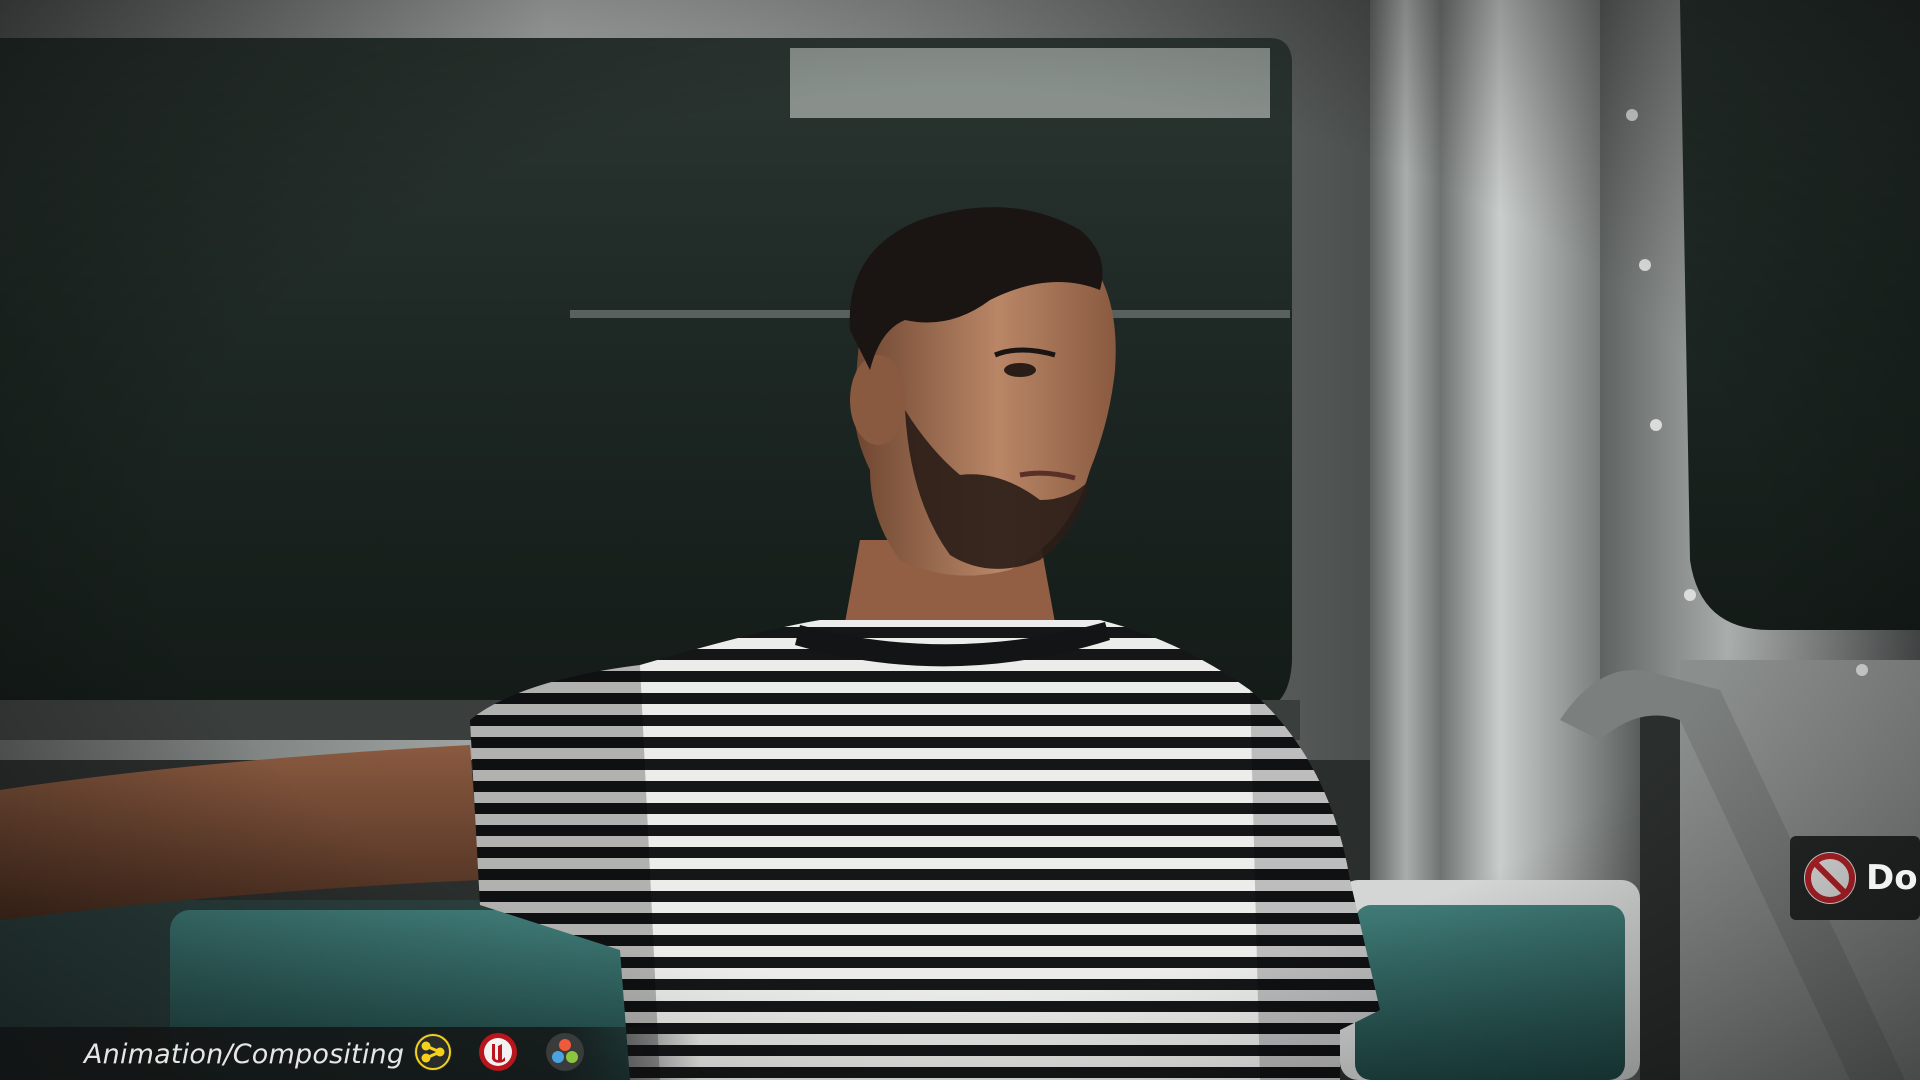  What do you see at coordinates (433, 1052) in the screenshot?
I see `node-graph-logo-icon` at bounding box center [433, 1052].